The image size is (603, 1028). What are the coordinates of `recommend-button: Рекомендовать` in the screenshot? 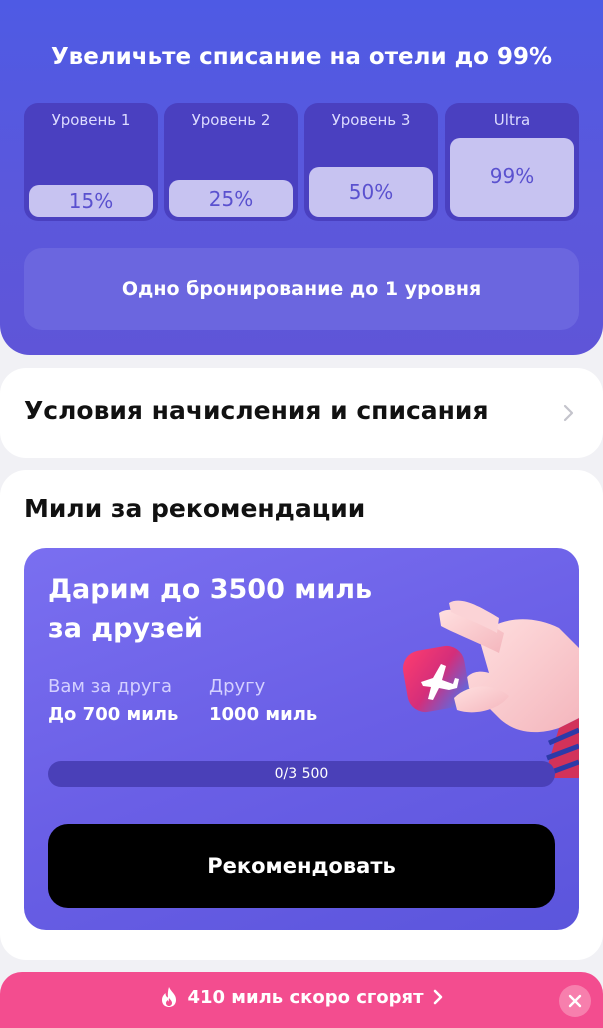 It's located at (301, 866).